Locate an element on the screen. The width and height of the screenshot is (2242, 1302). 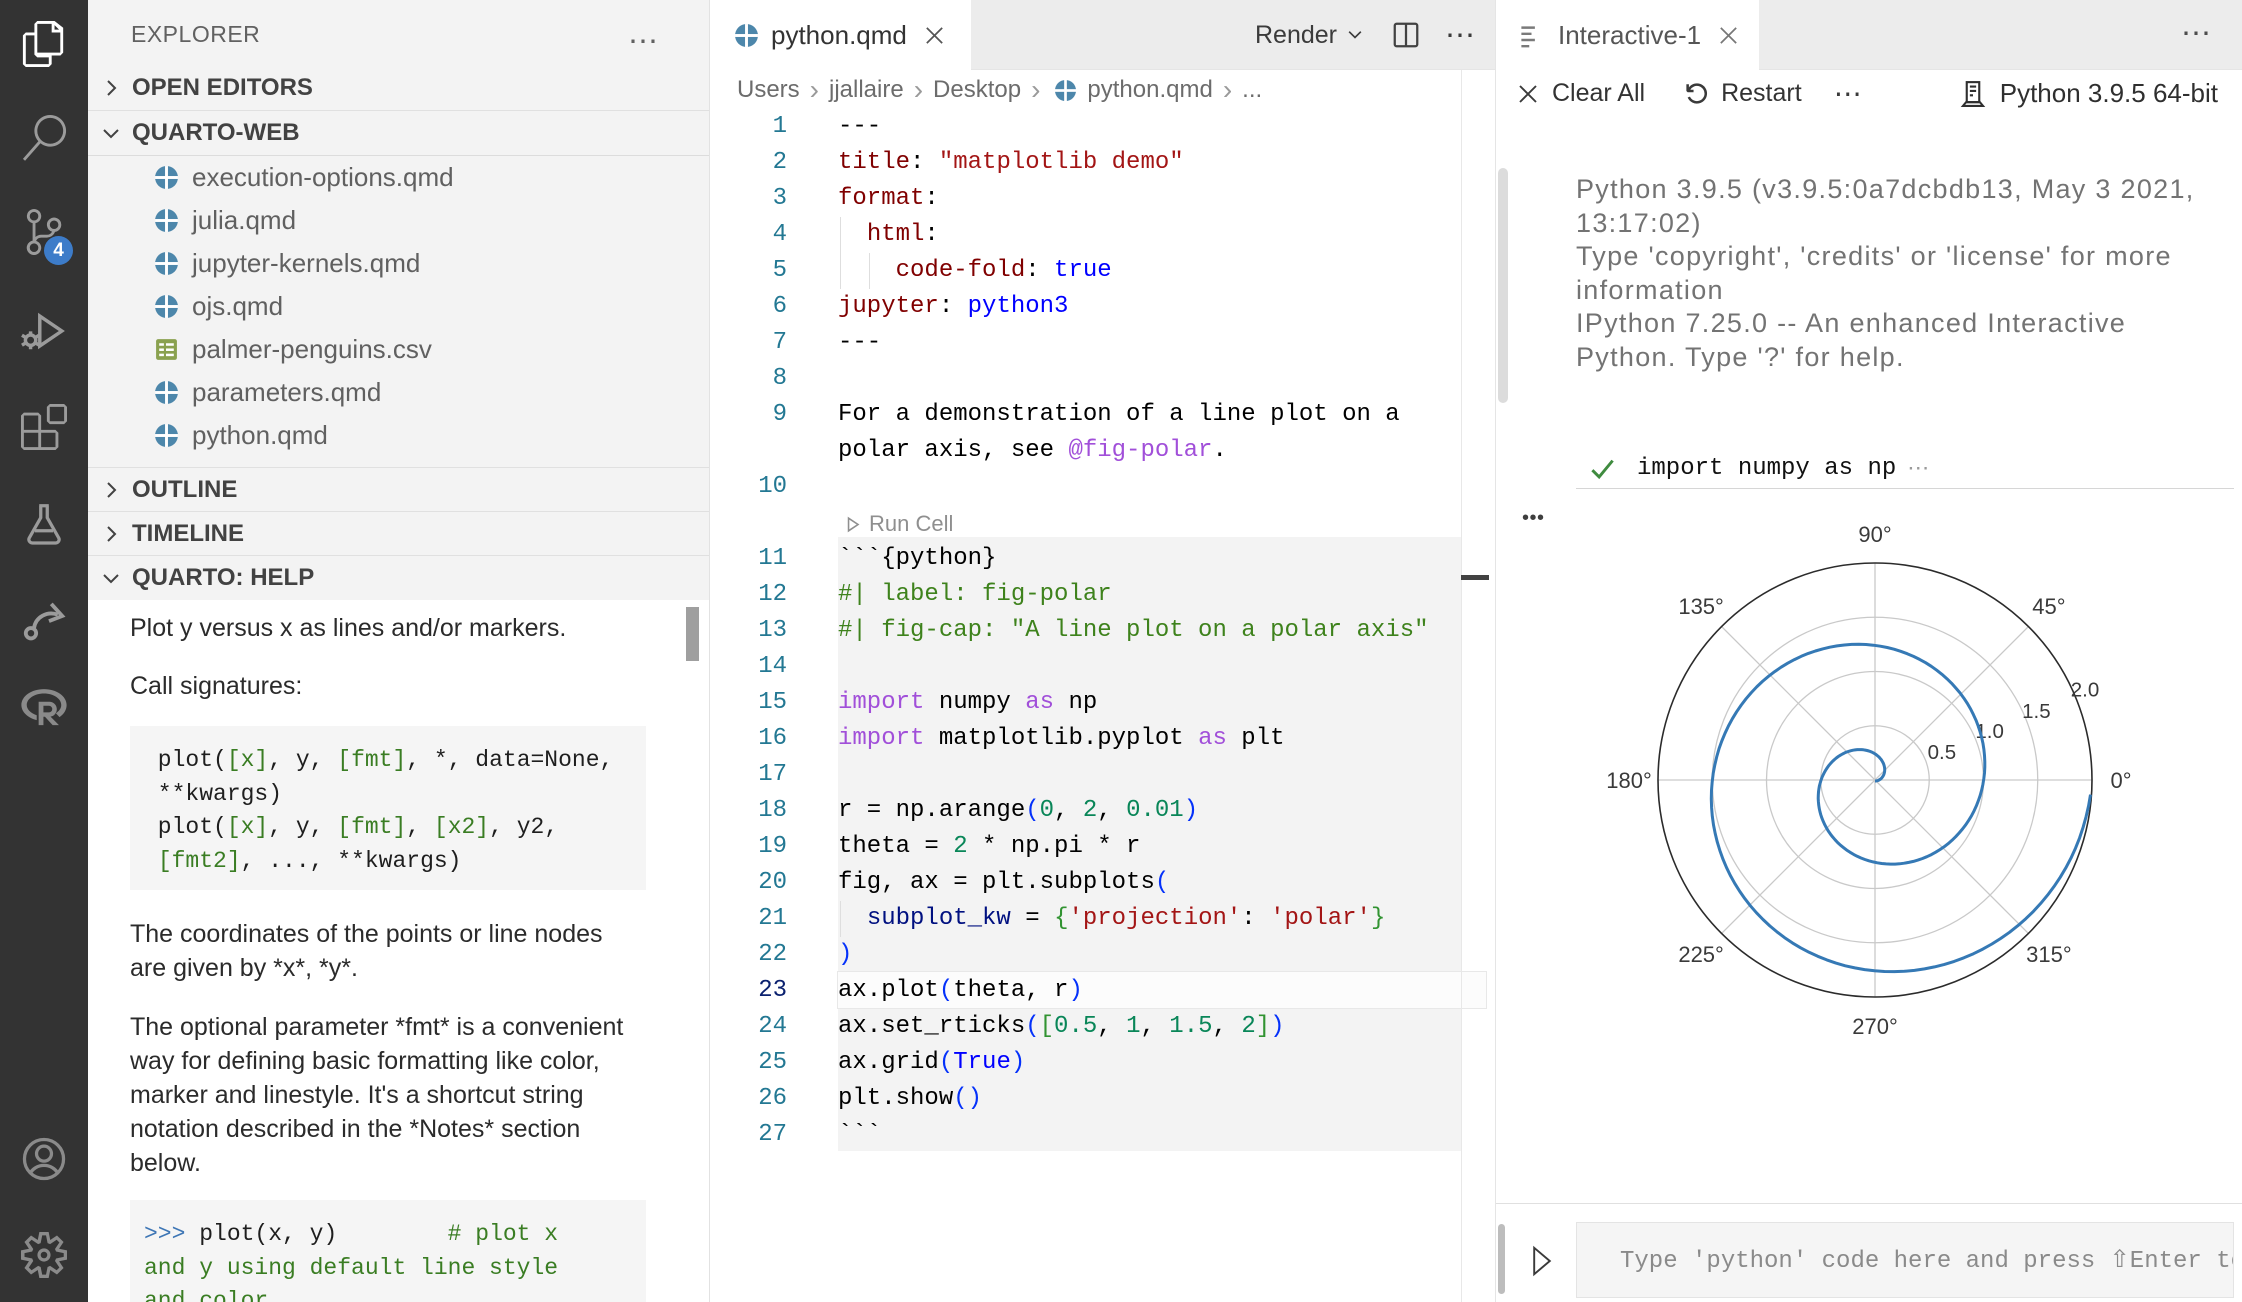
svg-text: 0° is located at coordinates (2120, 780).